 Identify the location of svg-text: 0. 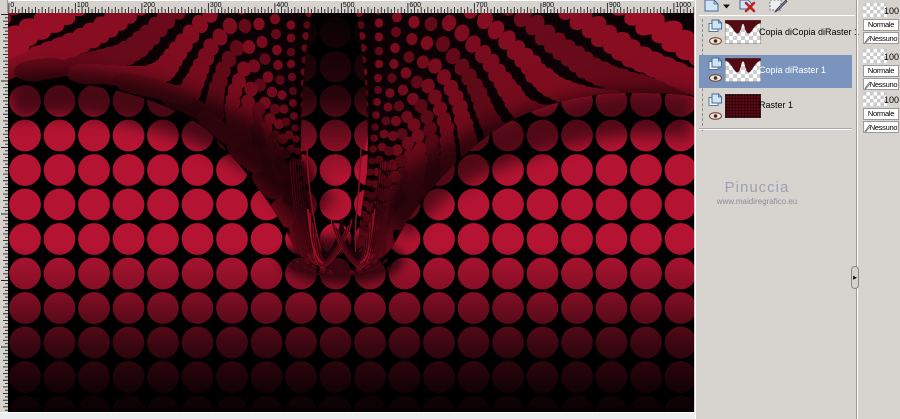
(12, 5).